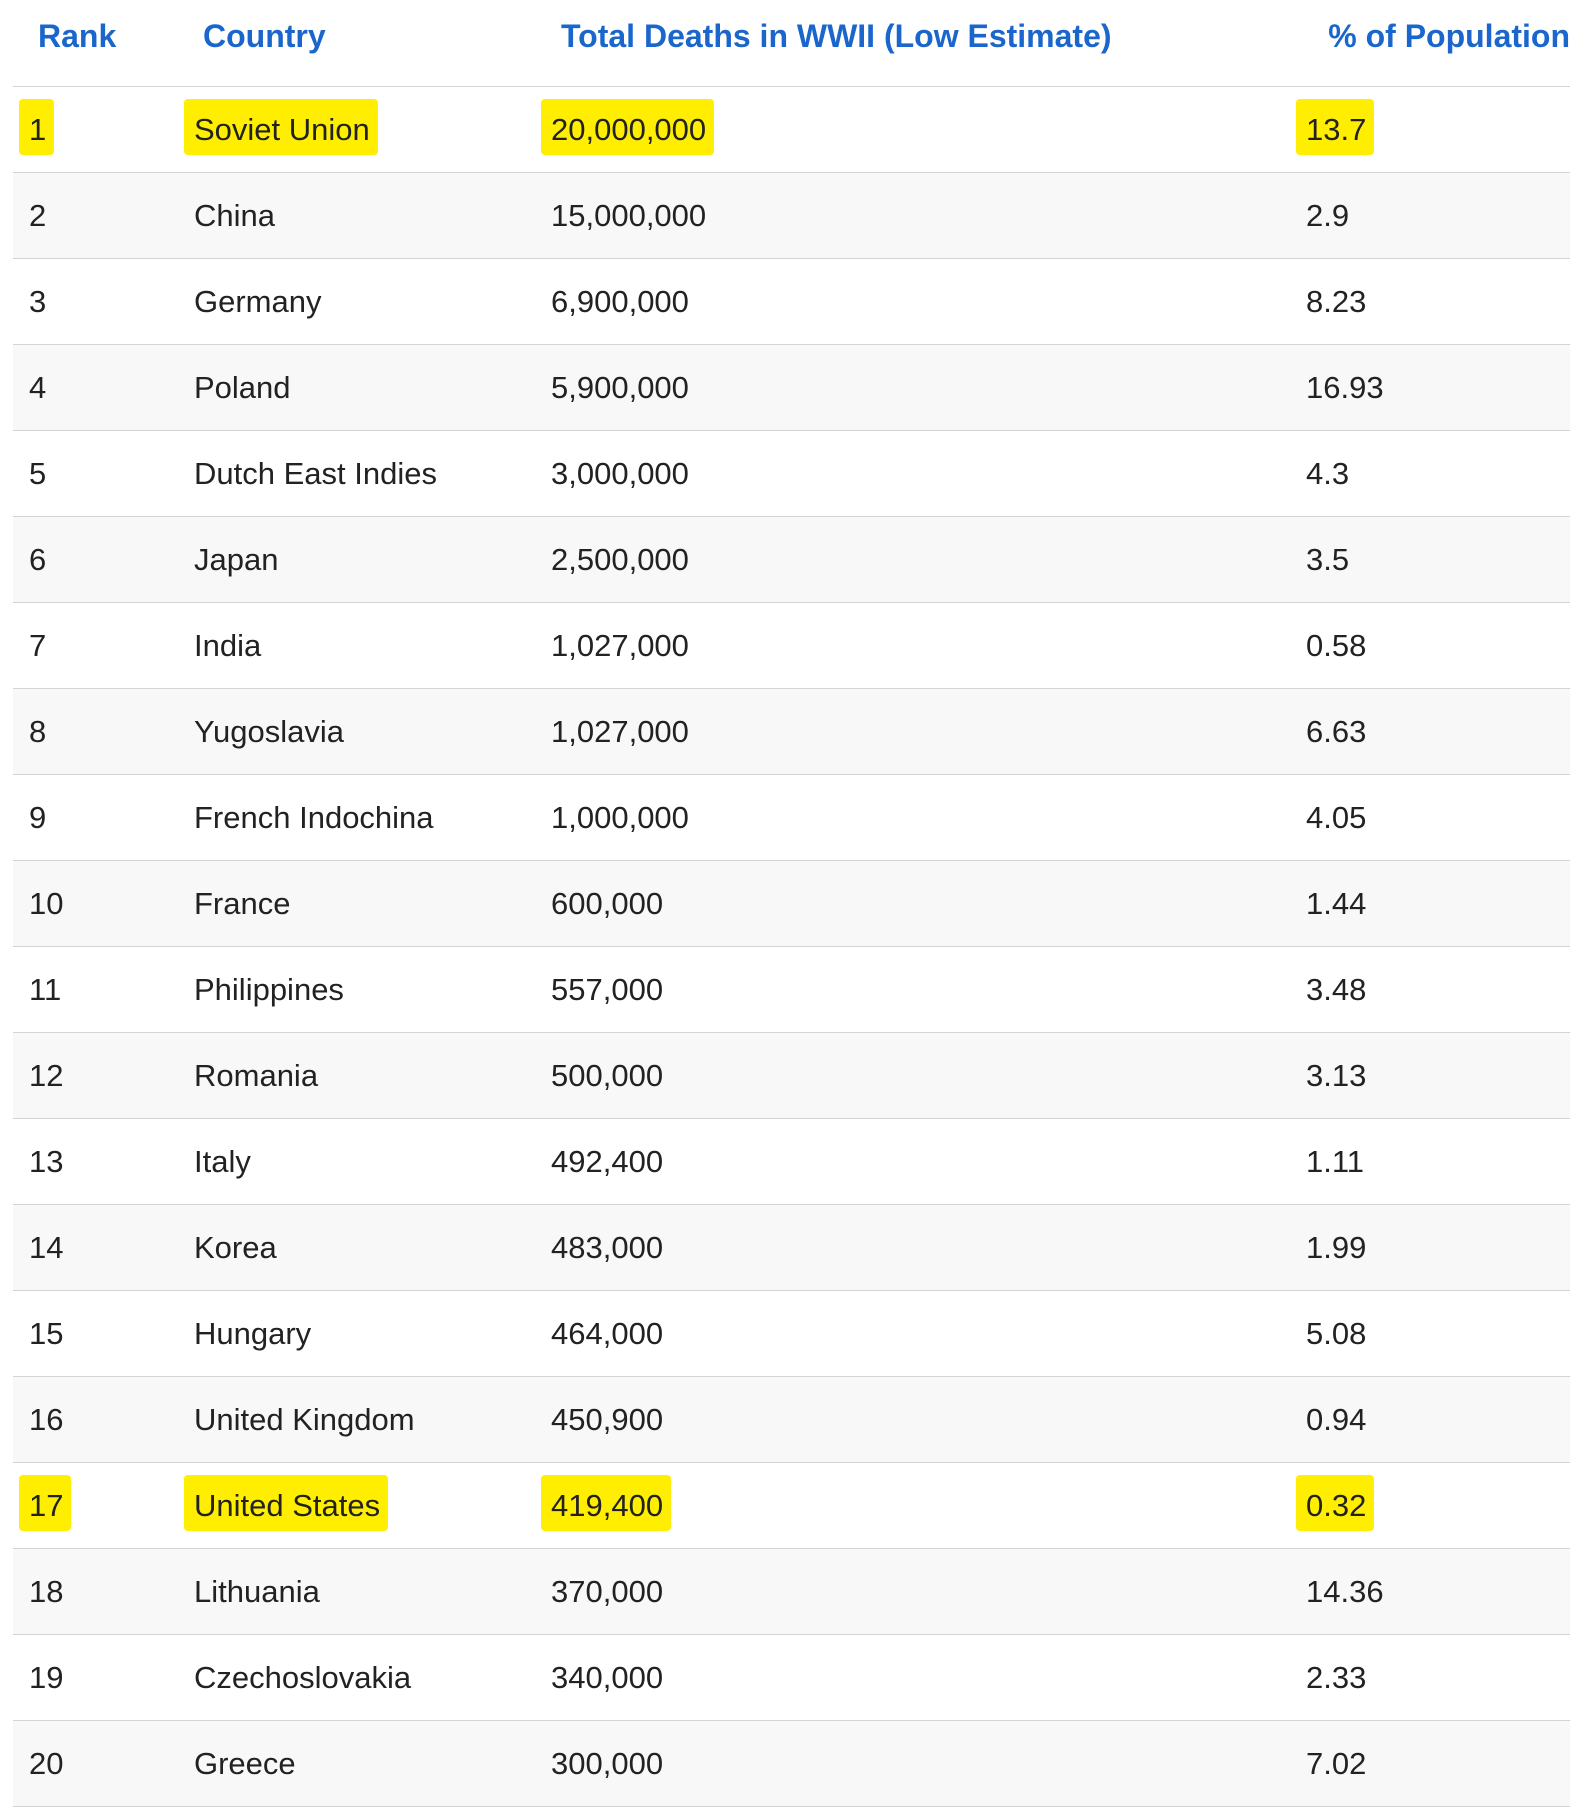  What do you see at coordinates (1345, 387) in the screenshot?
I see `cell-percent-population: 16.93` at bounding box center [1345, 387].